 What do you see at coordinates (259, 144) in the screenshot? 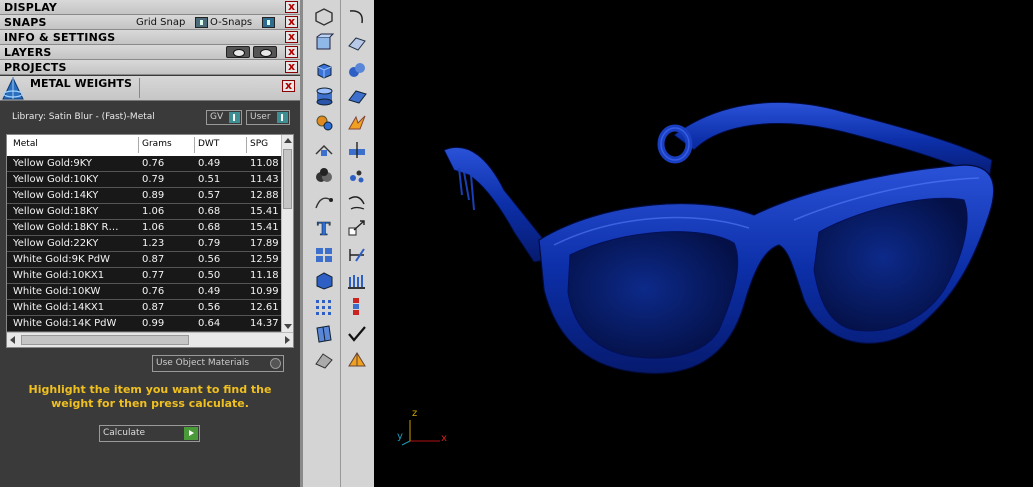
I see `column-header-spg: SPG` at bounding box center [259, 144].